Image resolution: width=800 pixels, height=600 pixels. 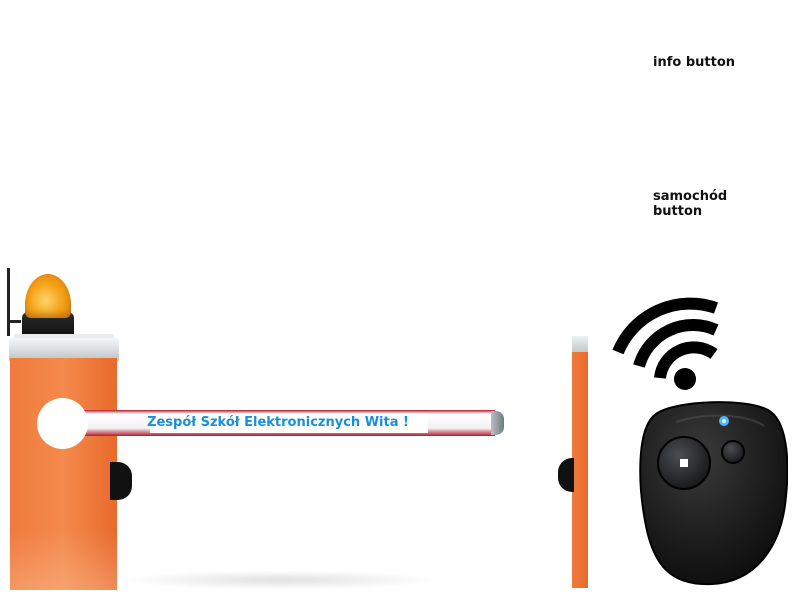 What do you see at coordinates (698, 204) in the screenshot?
I see `car-button: samochód button` at bounding box center [698, 204].